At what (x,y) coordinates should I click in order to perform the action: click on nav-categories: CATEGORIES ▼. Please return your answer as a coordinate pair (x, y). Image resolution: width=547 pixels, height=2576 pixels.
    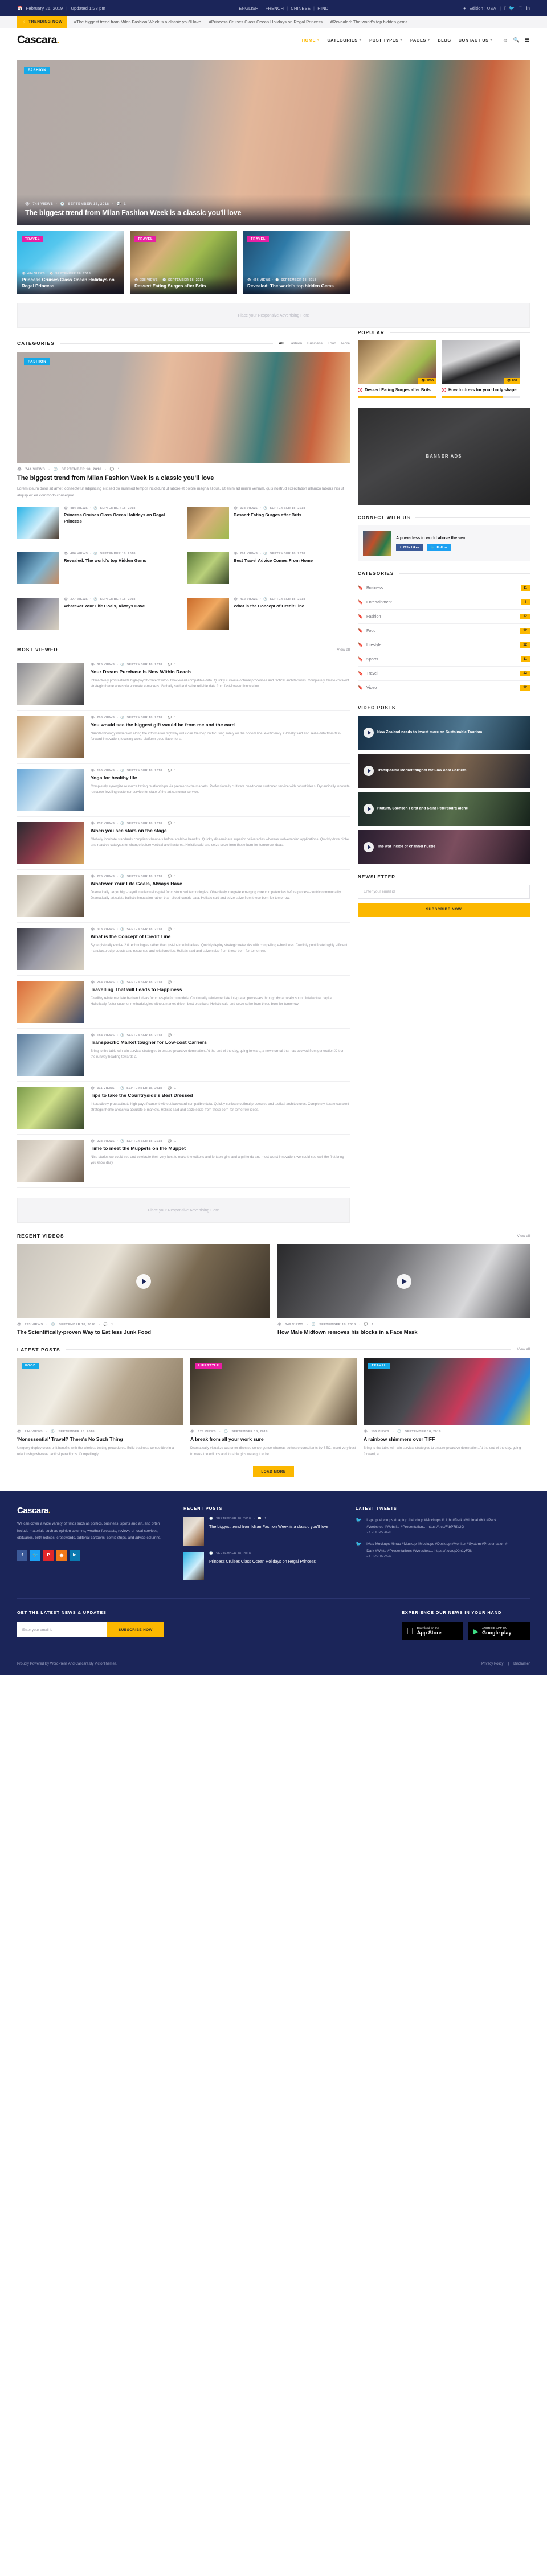
    Looking at the image, I should click on (344, 40).